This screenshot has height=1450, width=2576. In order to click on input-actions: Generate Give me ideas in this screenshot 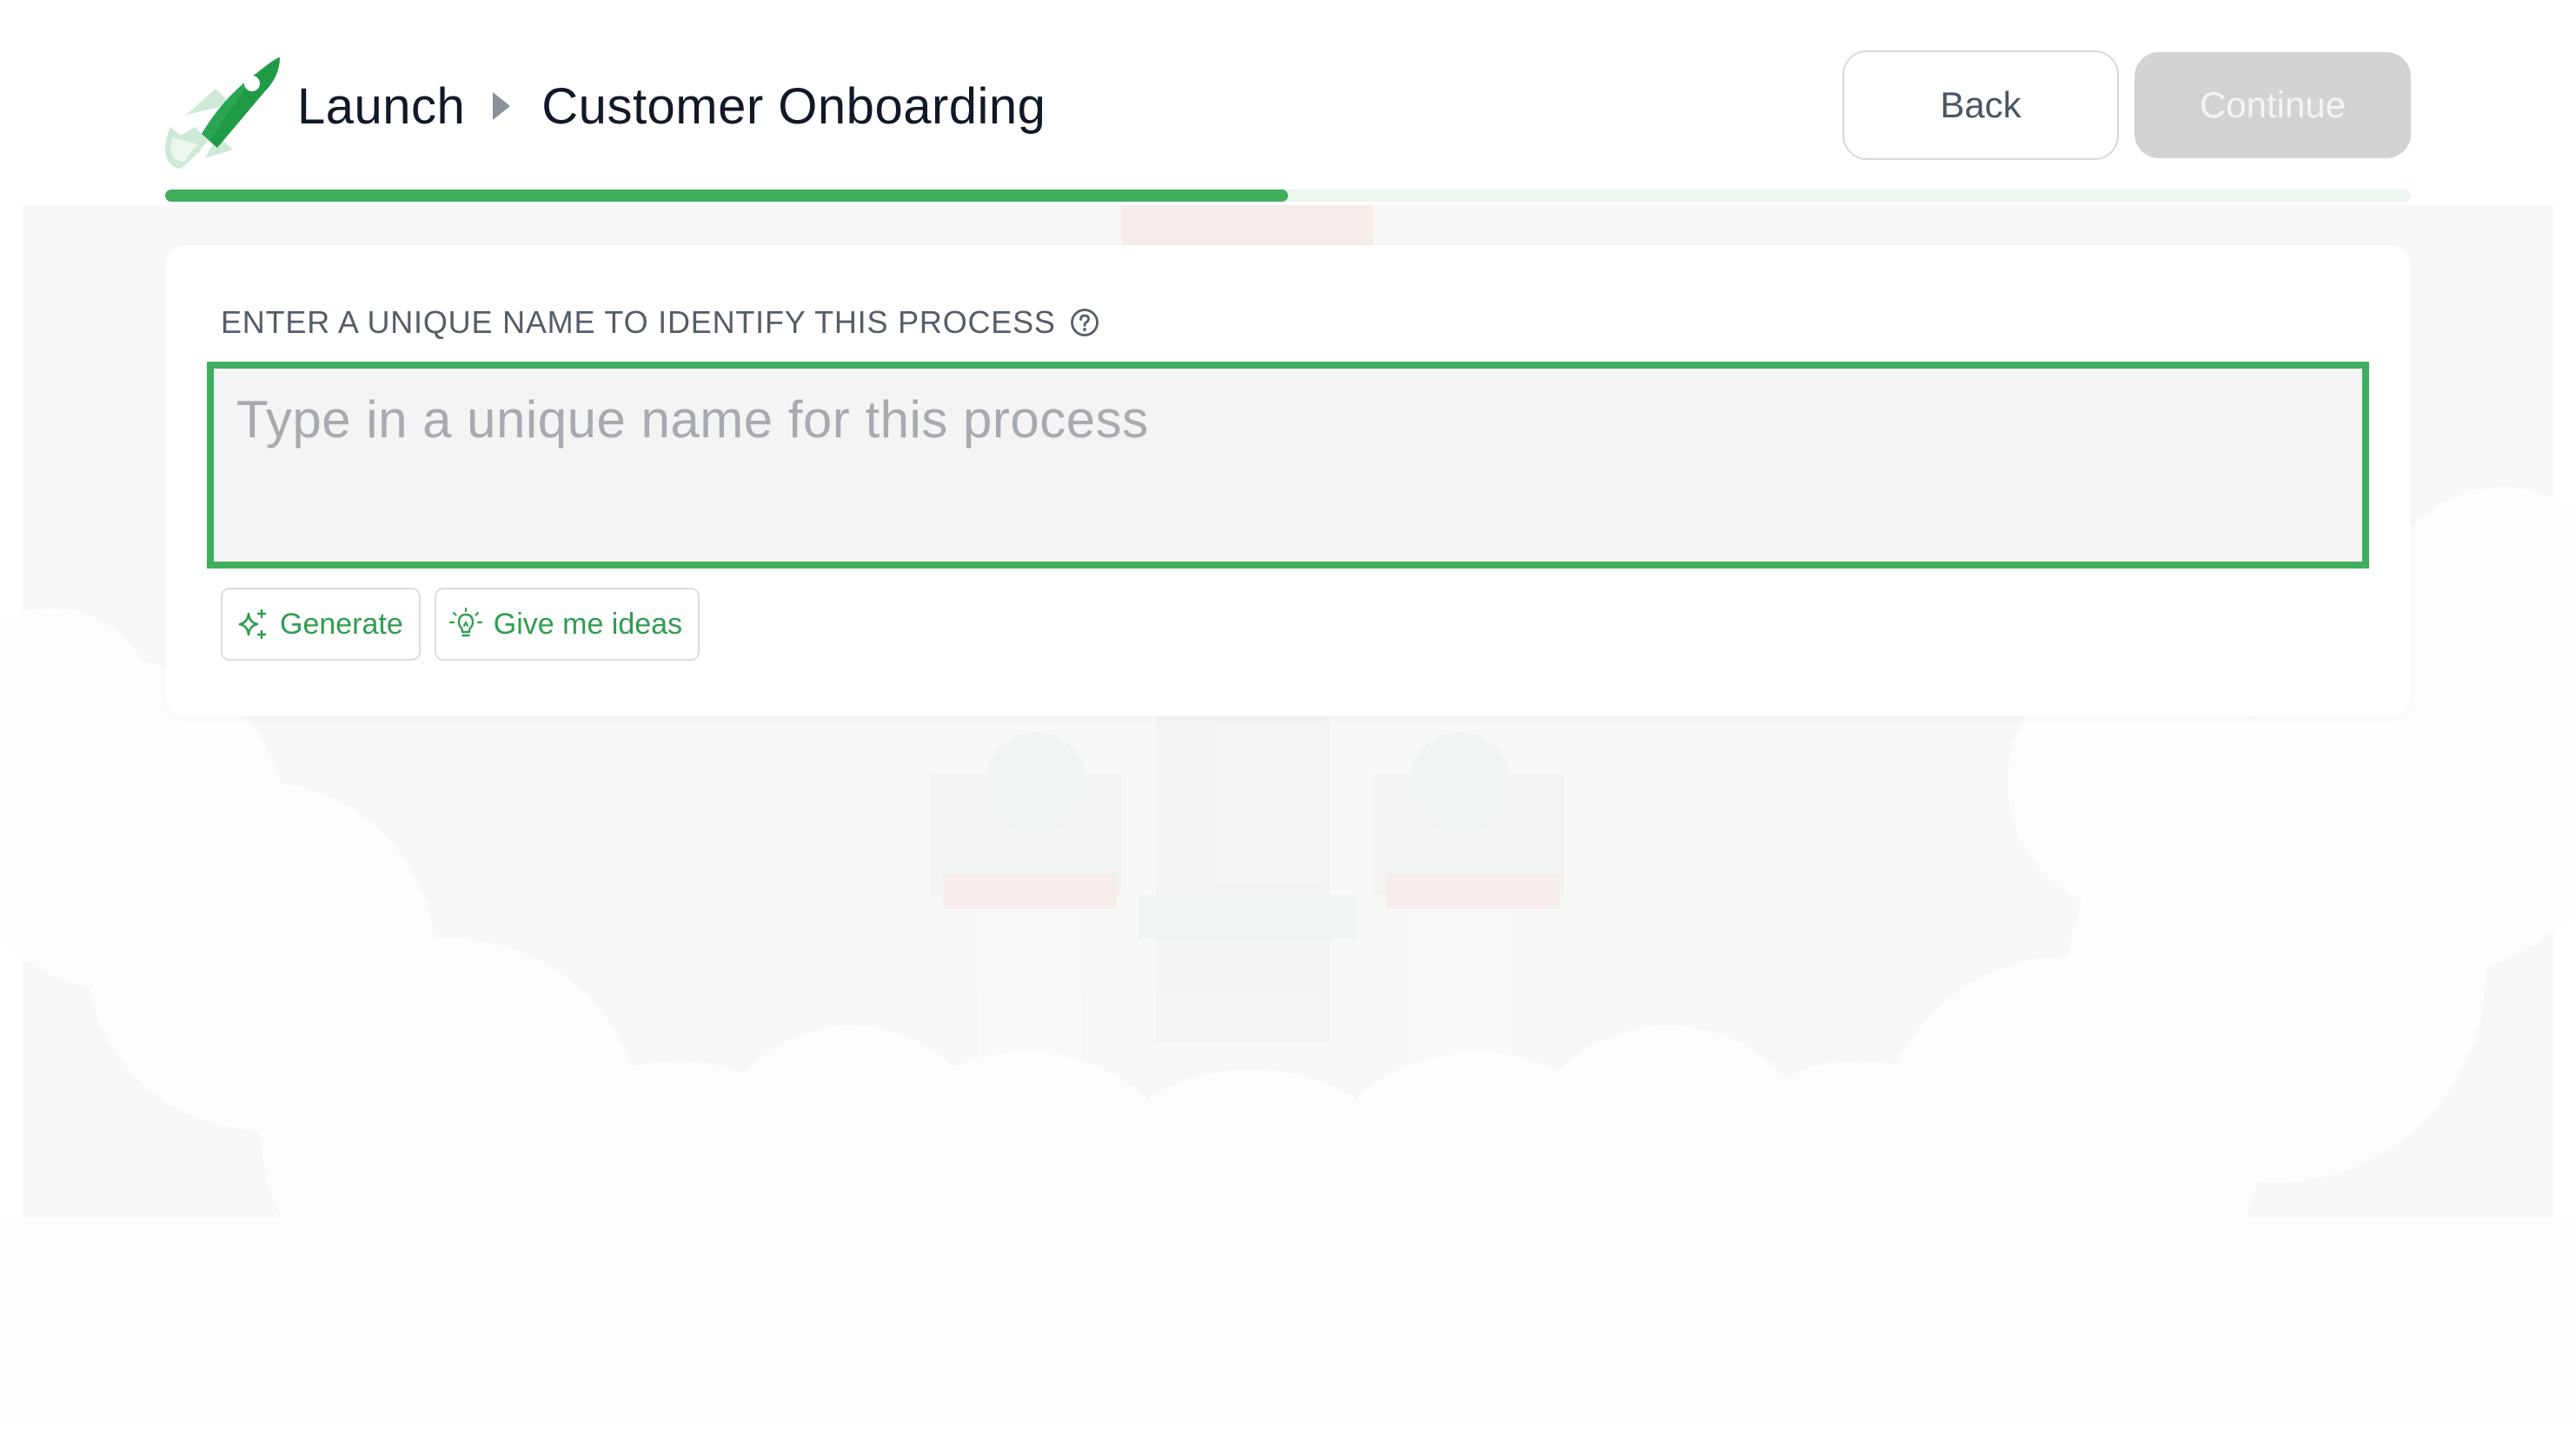, I will do `click(460, 624)`.